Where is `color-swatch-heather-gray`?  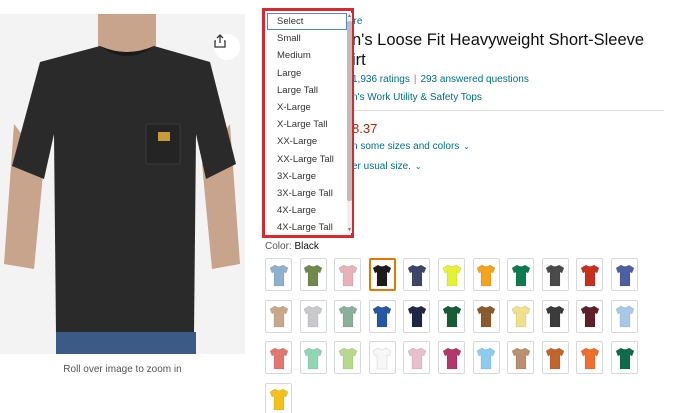 color-swatch-heather-gray is located at coordinates (313, 316).